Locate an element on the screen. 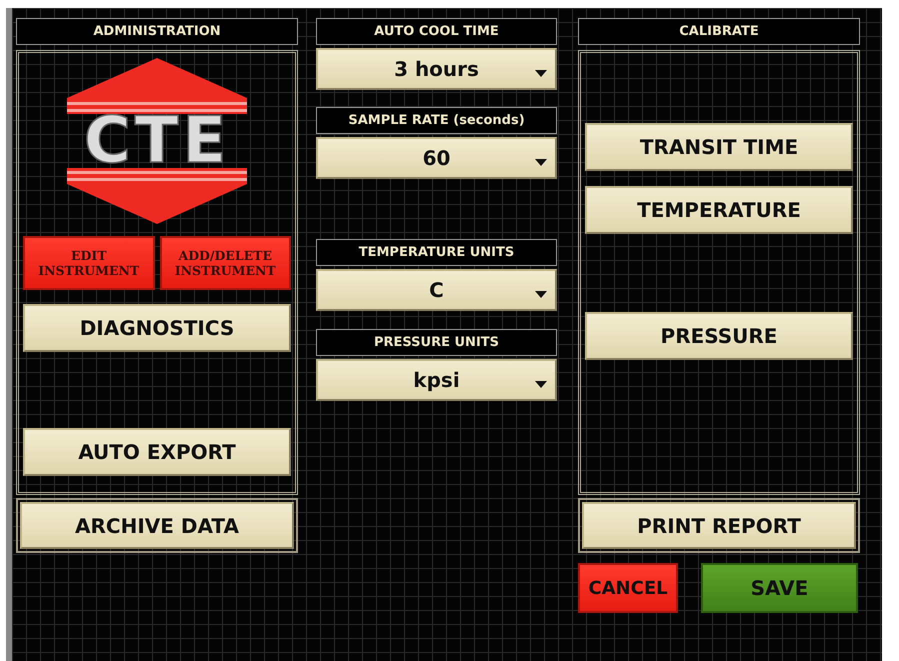 The image size is (899, 661). dropdown: C is located at coordinates (436, 290).